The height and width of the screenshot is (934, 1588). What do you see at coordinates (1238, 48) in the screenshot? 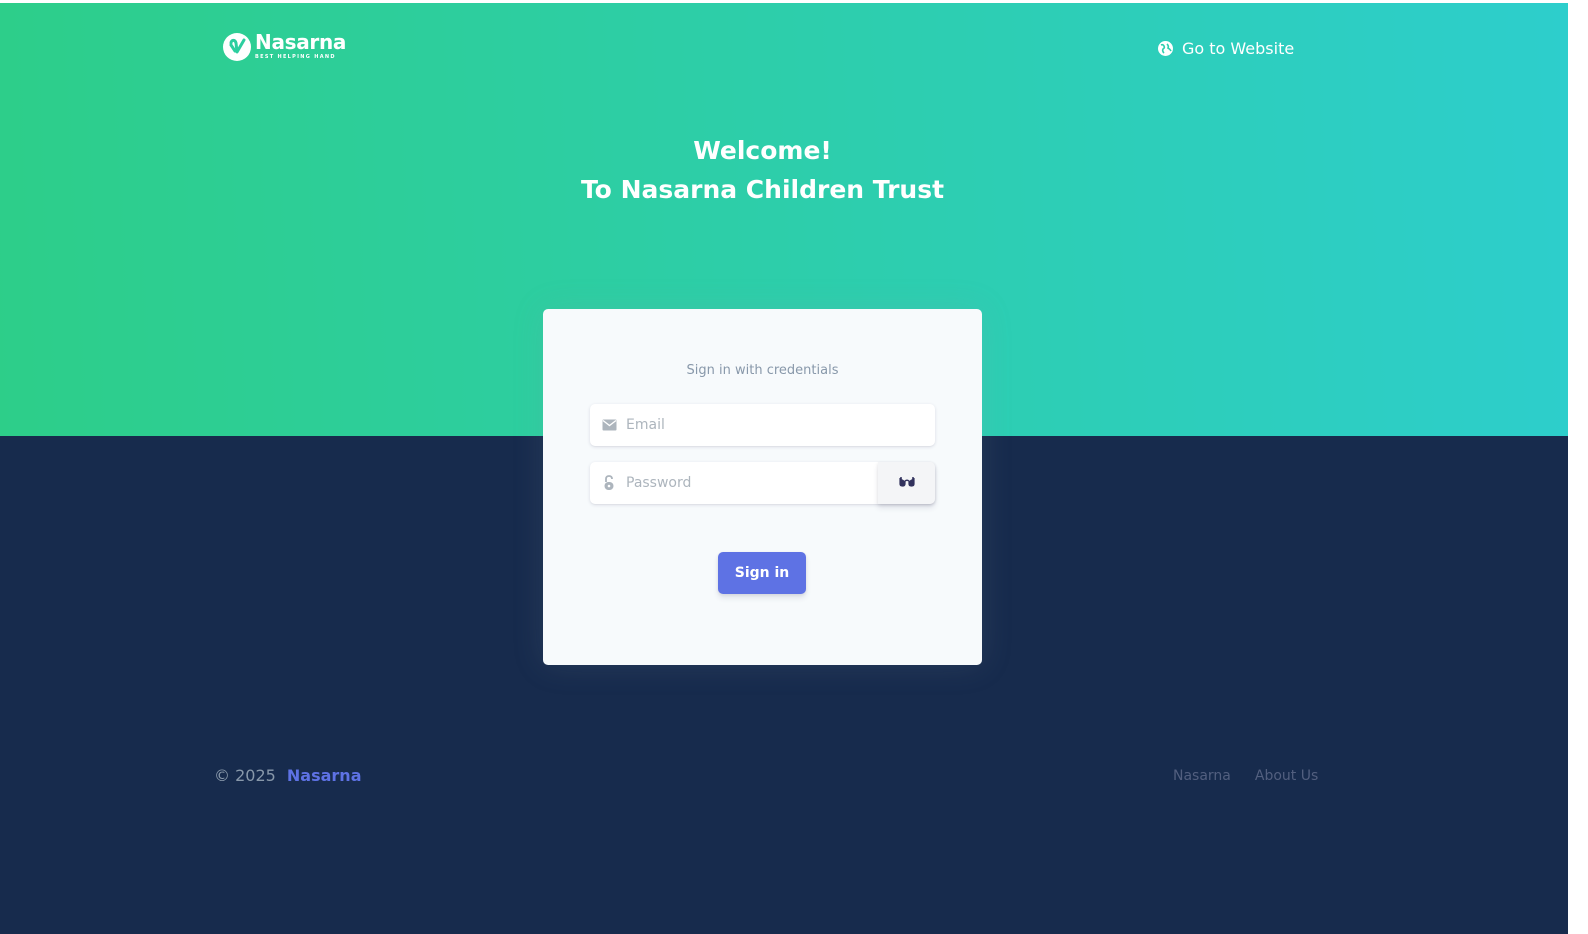
I see `go-to-website-label: Go to Website` at bounding box center [1238, 48].